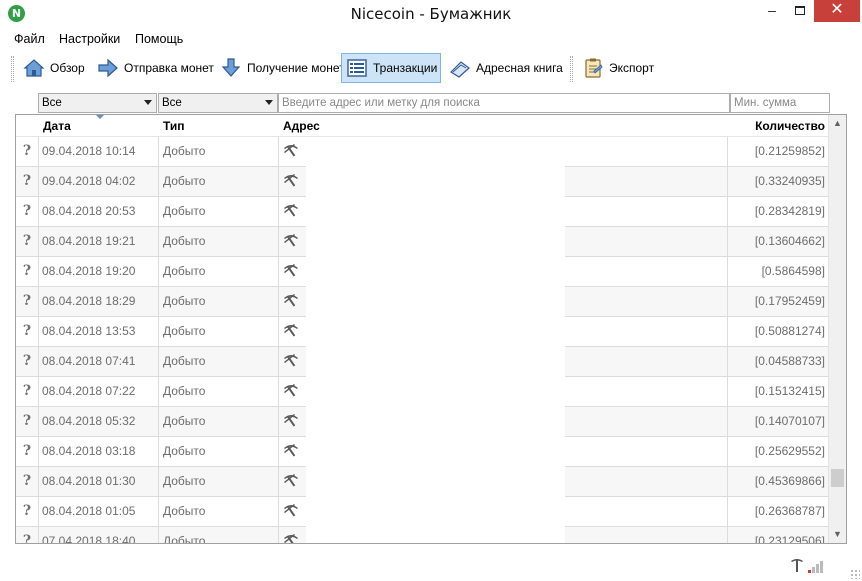 This screenshot has width=862, height=581. I want to click on row-amount: [0.23129506], so click(789, 539).